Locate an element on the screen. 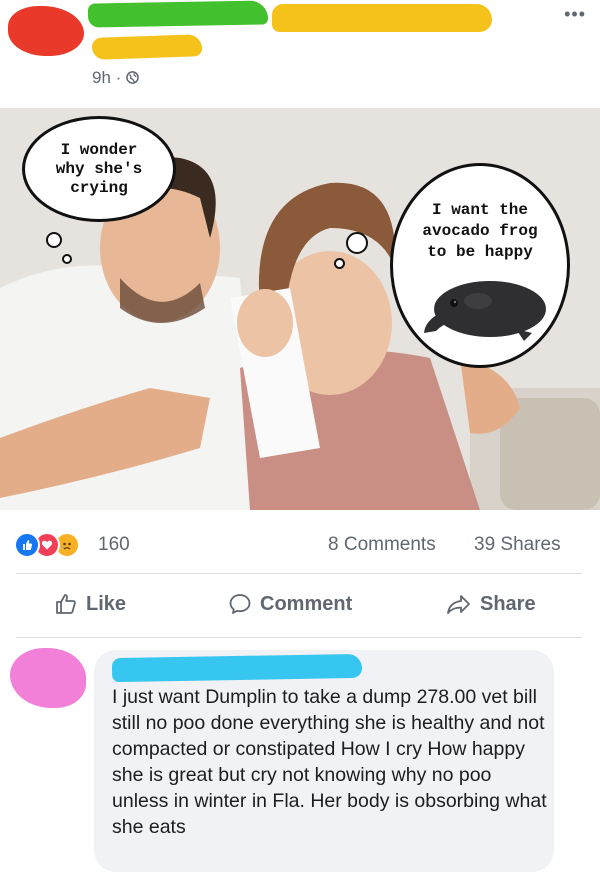 The height and width of the screenshot is (885, 600). share-button: Share is located at coordinates (491, 604).